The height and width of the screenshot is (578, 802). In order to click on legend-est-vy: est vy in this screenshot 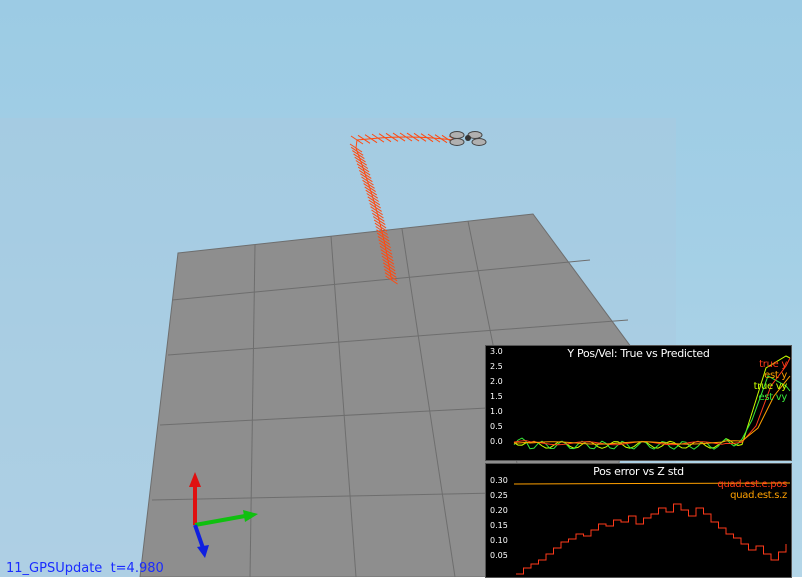, I will do `click(773, 397)`.